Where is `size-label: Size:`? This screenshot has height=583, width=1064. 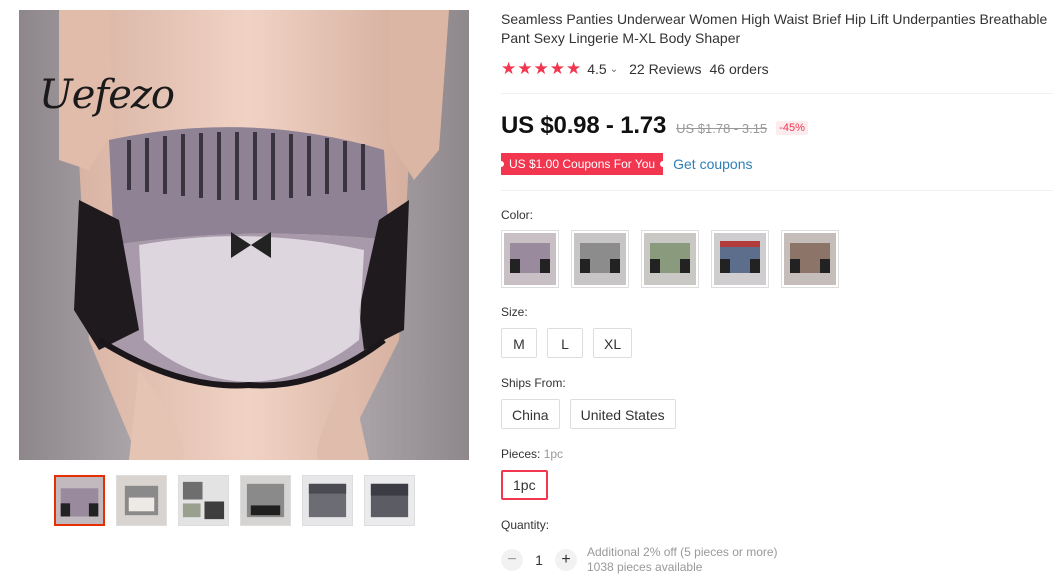
size-label: Size: is located at coordinates (514, 312).